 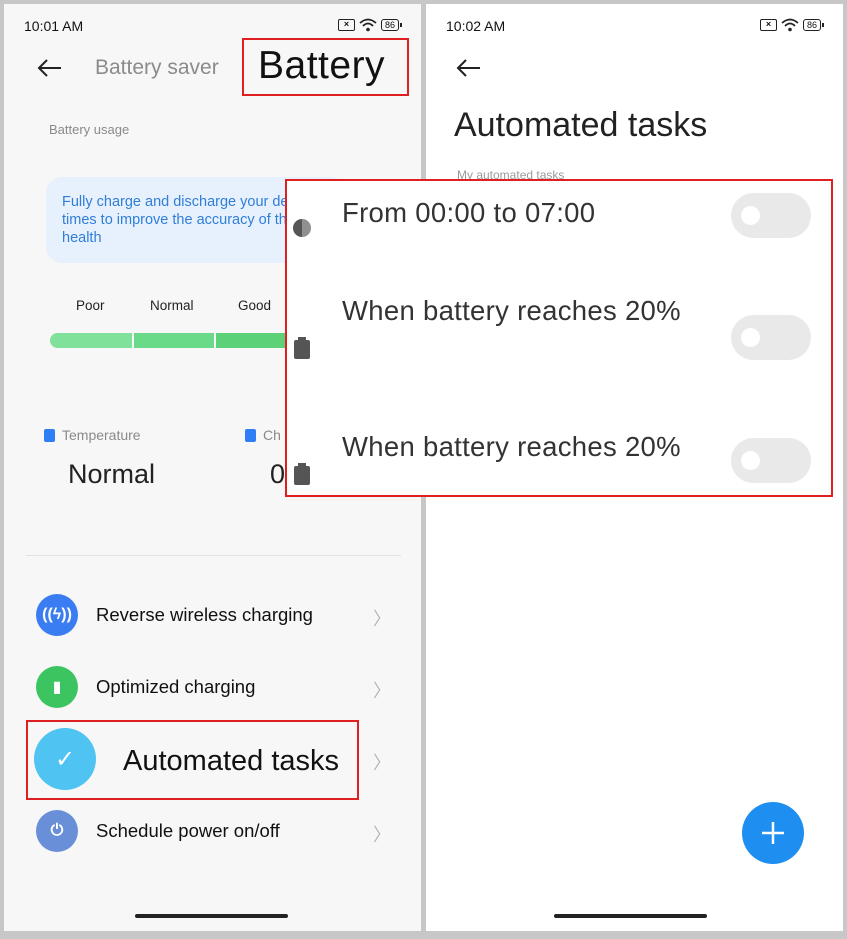 I want to click on menu-item-label: Reverse wireless charging, so click(x=204, y=614).